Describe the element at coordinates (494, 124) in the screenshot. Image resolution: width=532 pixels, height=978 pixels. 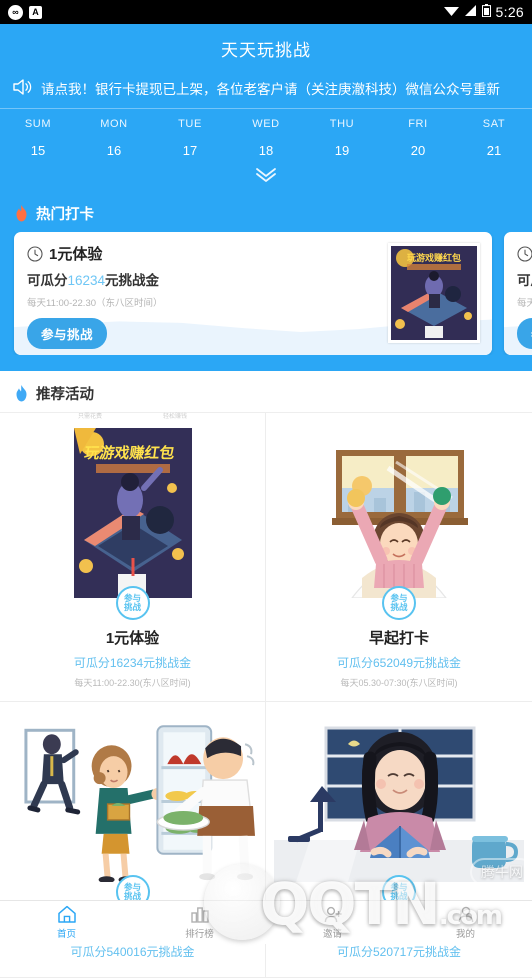
I see `calendar-day-label: SAT` at that location.